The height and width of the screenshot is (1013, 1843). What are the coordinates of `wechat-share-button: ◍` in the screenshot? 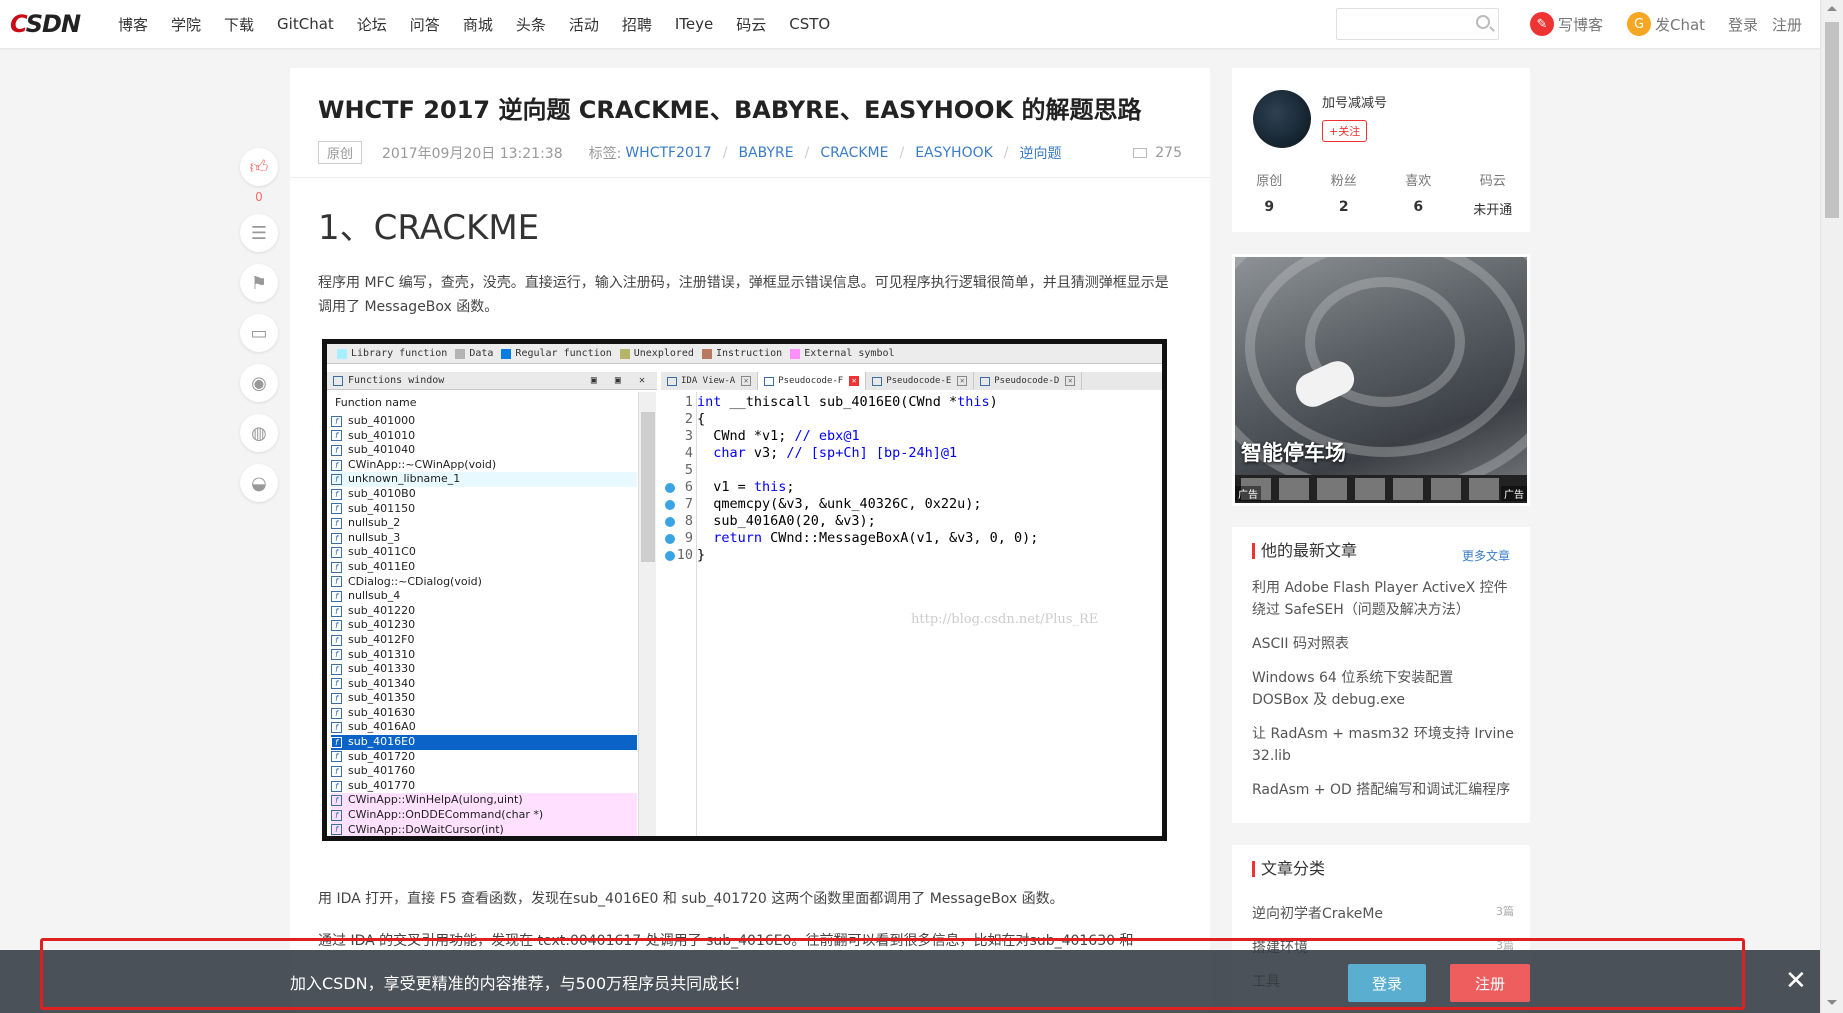 It's located at (259, 433).